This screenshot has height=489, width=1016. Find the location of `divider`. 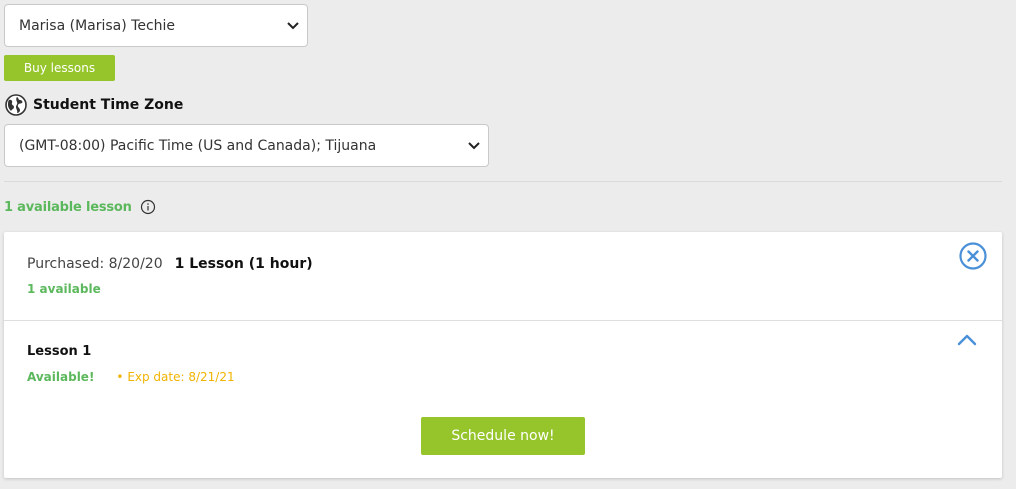

divider is located at coordinates (503, 181).